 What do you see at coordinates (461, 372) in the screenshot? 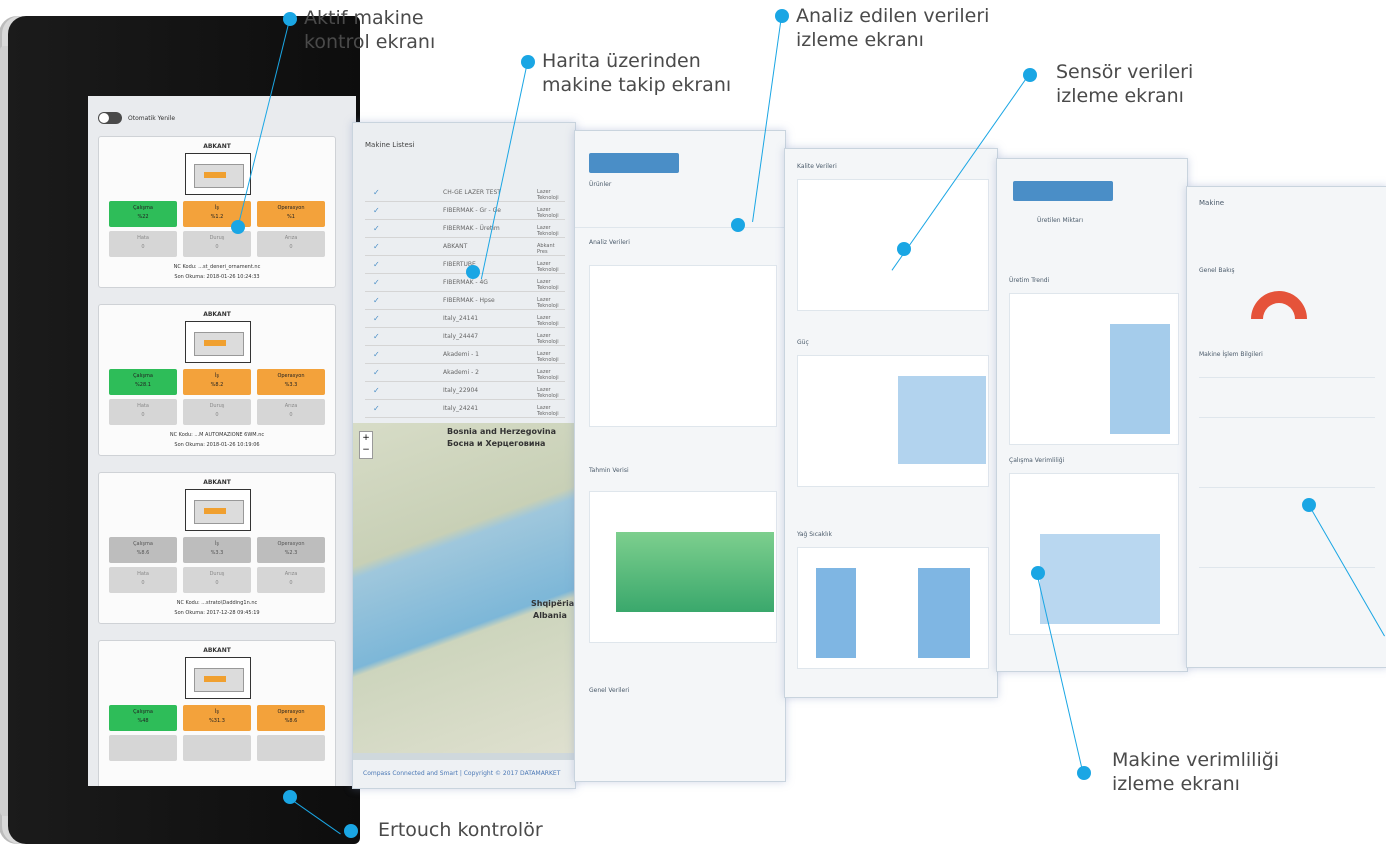
I see `machine-list-name: Akademi - 2` at bounding box center [461, 372].